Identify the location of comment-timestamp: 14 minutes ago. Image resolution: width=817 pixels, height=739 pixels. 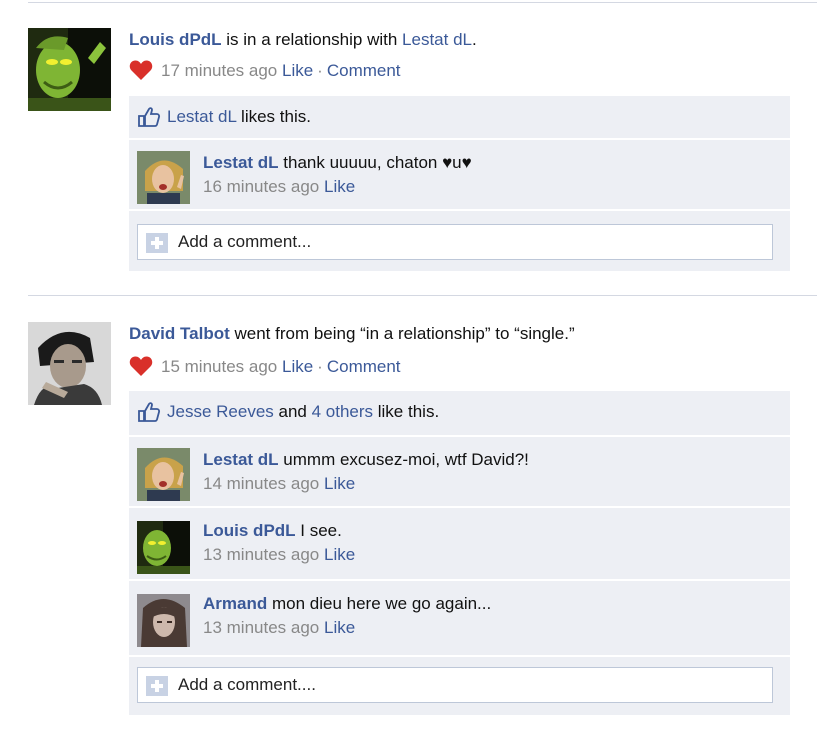
(261, 483).